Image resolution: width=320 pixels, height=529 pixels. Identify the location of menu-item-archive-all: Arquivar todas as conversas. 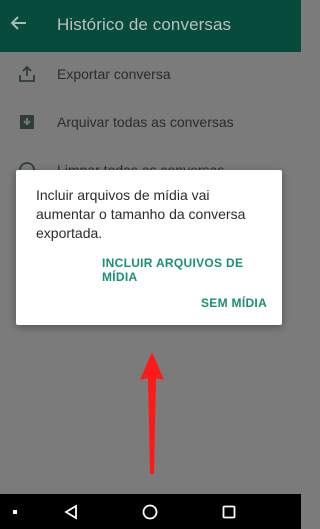
(150, 122).